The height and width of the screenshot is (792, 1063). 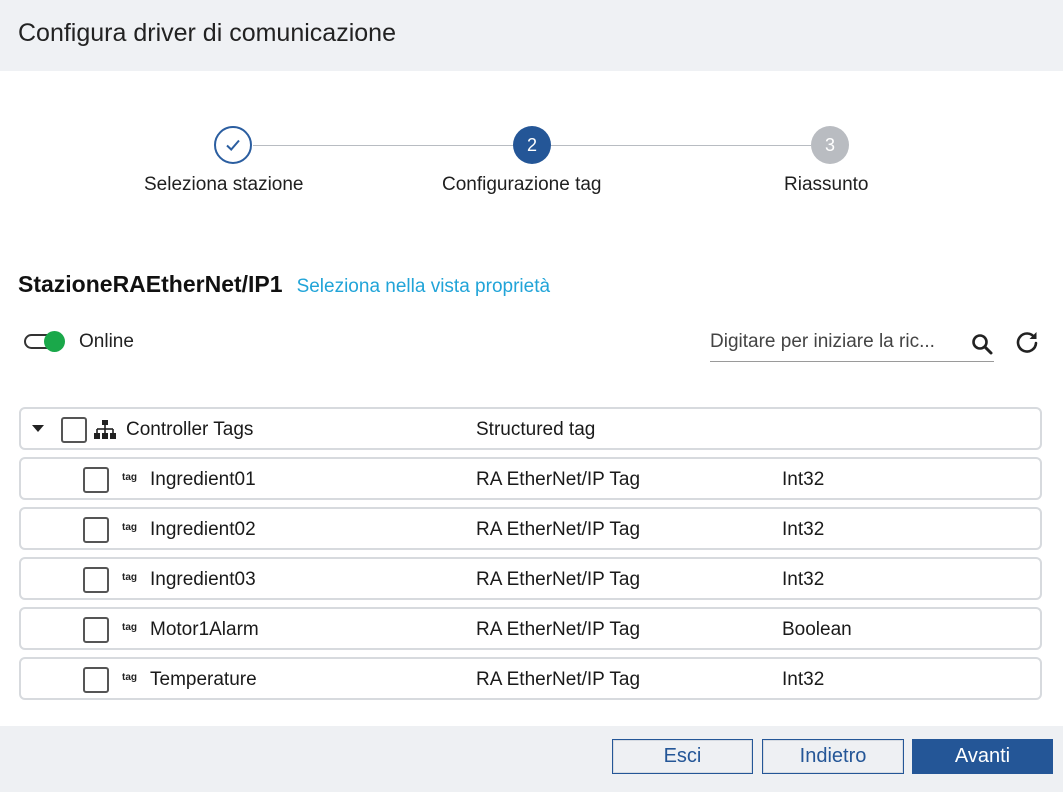 I want to click on tag-name: Temperature, so click(x=203, y=679).